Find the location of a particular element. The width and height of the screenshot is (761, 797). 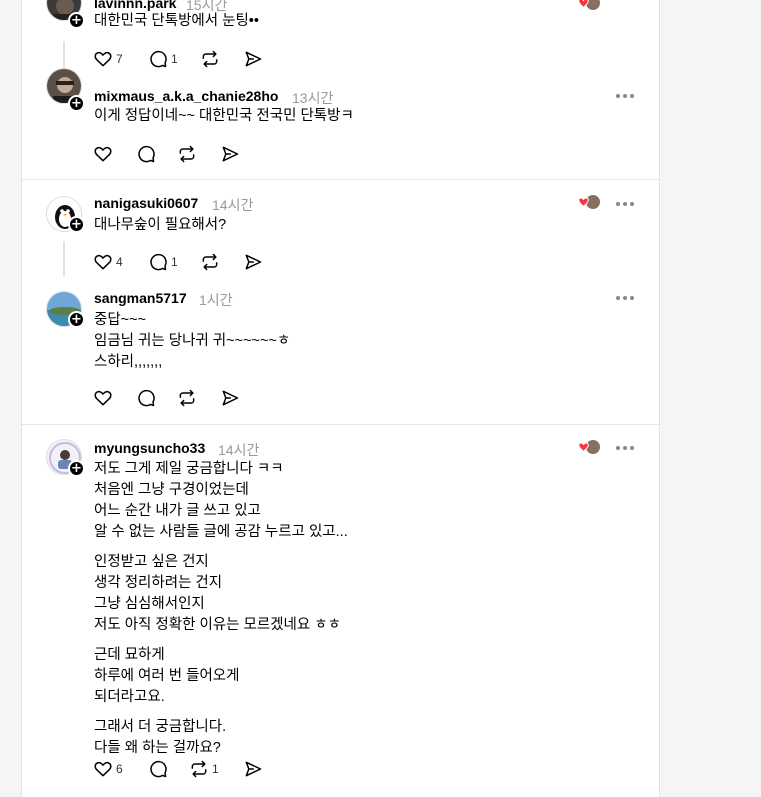

post-text: 중답~~~ 임금님 귀는 당나귀 귀~~~~~~ㅎ 스하리,,,,,,, is located at coordinates (192, 341).